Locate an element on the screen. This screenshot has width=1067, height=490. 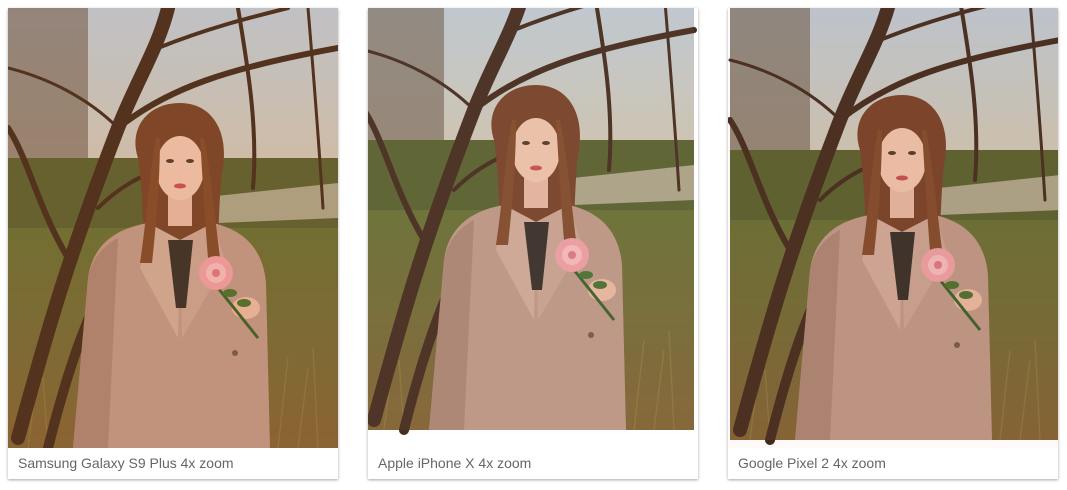
photo-caption: Apple iPhone X 4x zoom is located at coordinates (533, 463).